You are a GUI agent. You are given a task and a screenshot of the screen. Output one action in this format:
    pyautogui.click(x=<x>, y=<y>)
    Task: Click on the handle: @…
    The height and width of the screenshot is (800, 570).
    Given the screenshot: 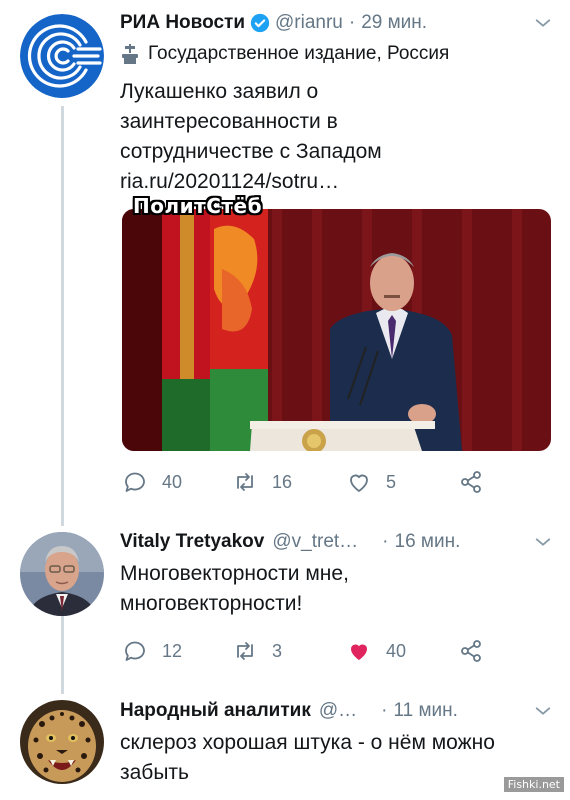 What is the action you would take?
    pyautogui.click(x=338, y=711)
    